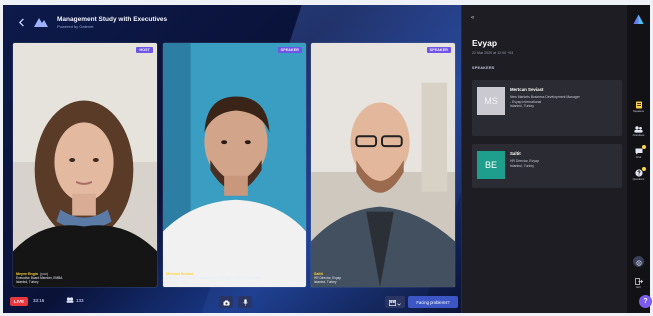 The image size is (653, 316). Describe the element at coordinates (493, 53) in the screenshot. I see `event-date: 22 Mar 2020 at 12:00 +03` at that location.